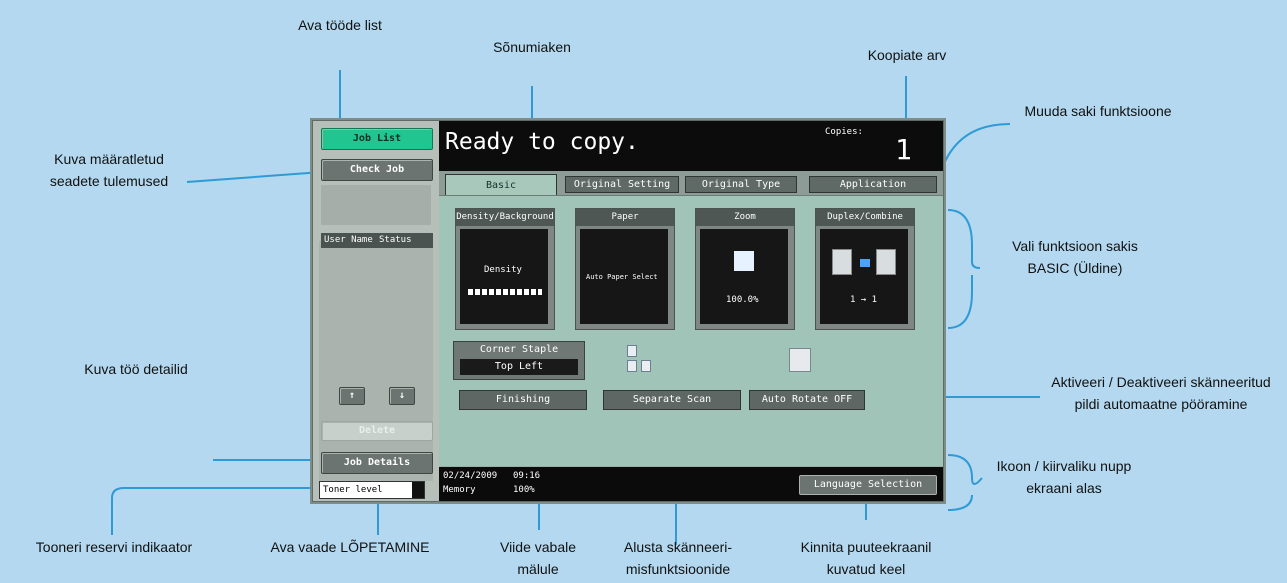  What do you see at coordinates (844, 132) in the screenshot?
I see `copies-label: Copies:` at bounding box center [844, 132].